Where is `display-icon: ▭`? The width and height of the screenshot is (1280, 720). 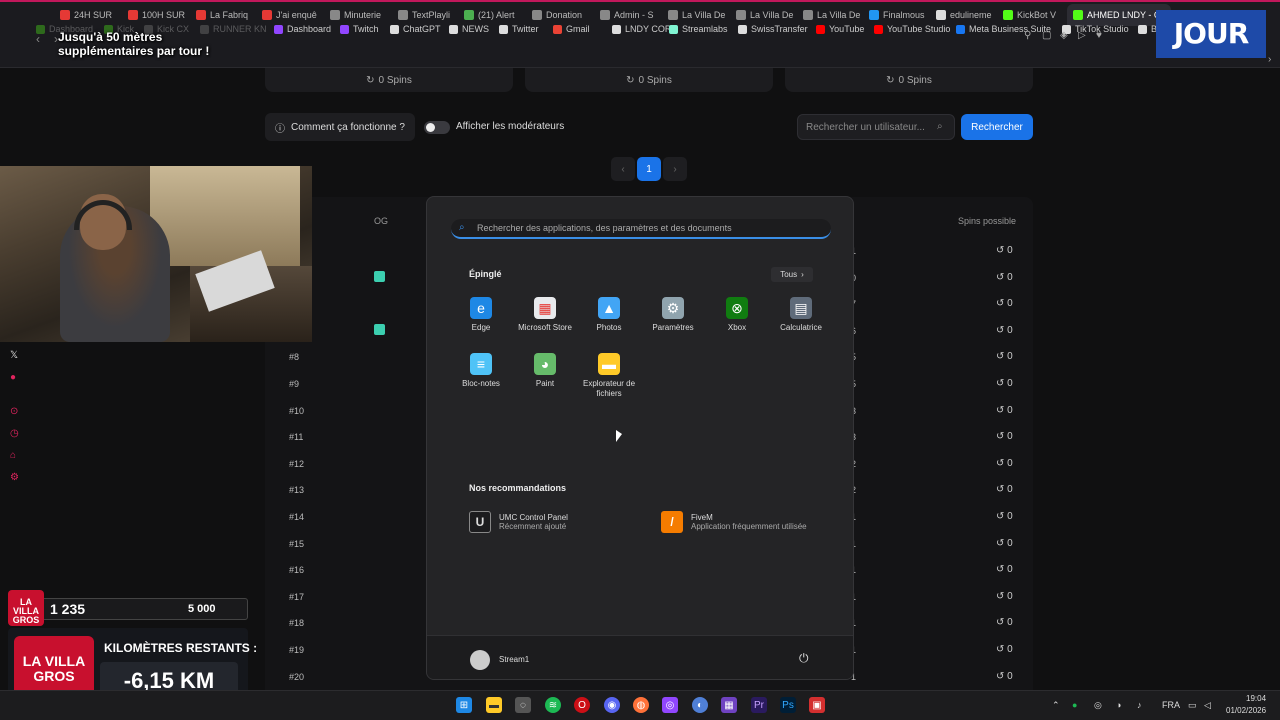 display-icon: ▭ is located at coordinates (1192, 705).